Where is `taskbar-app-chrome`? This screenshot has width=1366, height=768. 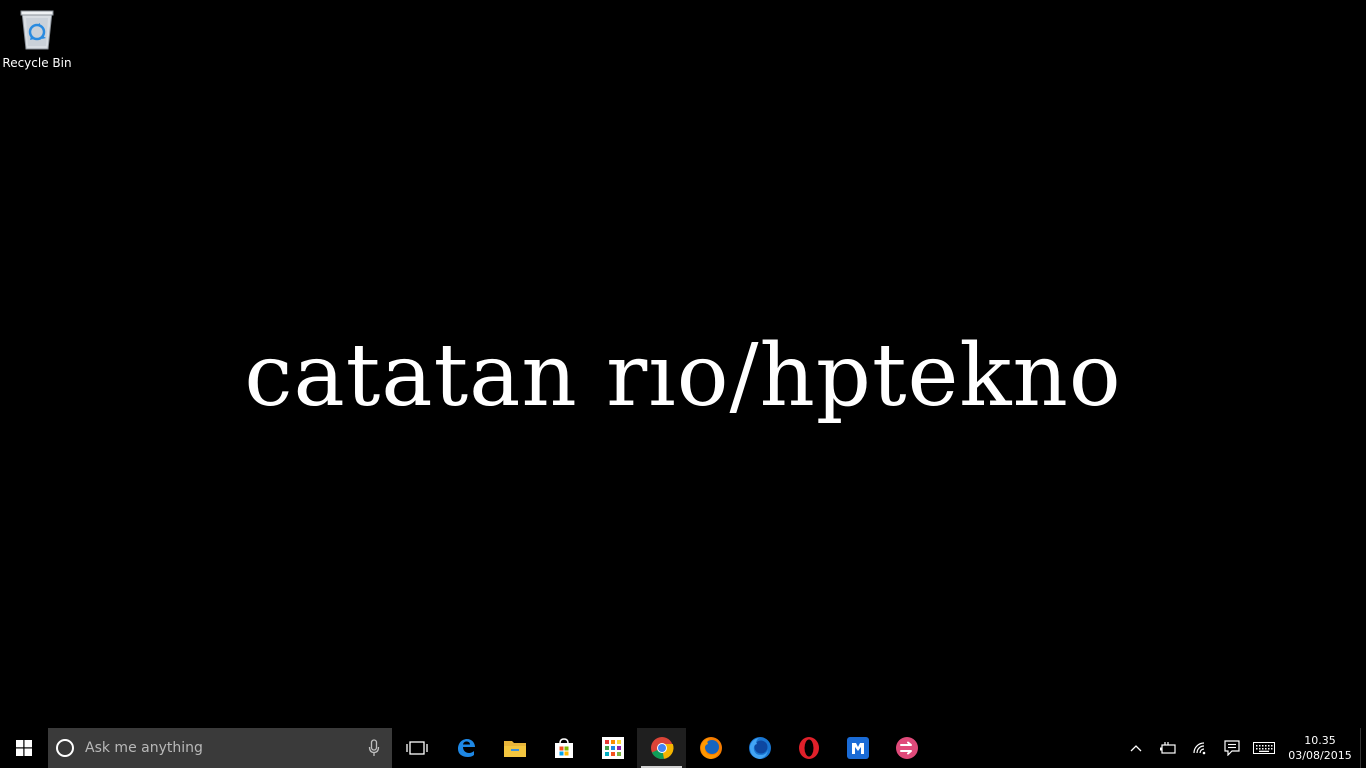 taskbar-app-chrome is located at coordinates (661, 748).